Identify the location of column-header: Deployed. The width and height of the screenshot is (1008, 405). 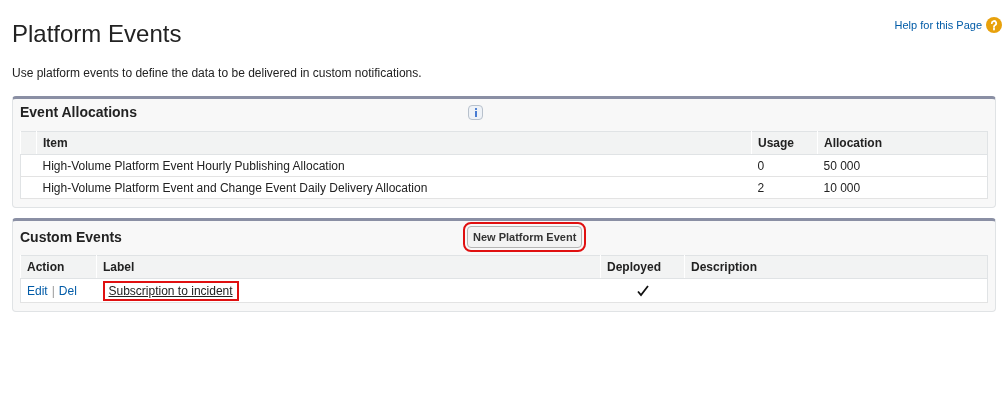
(634, 267).